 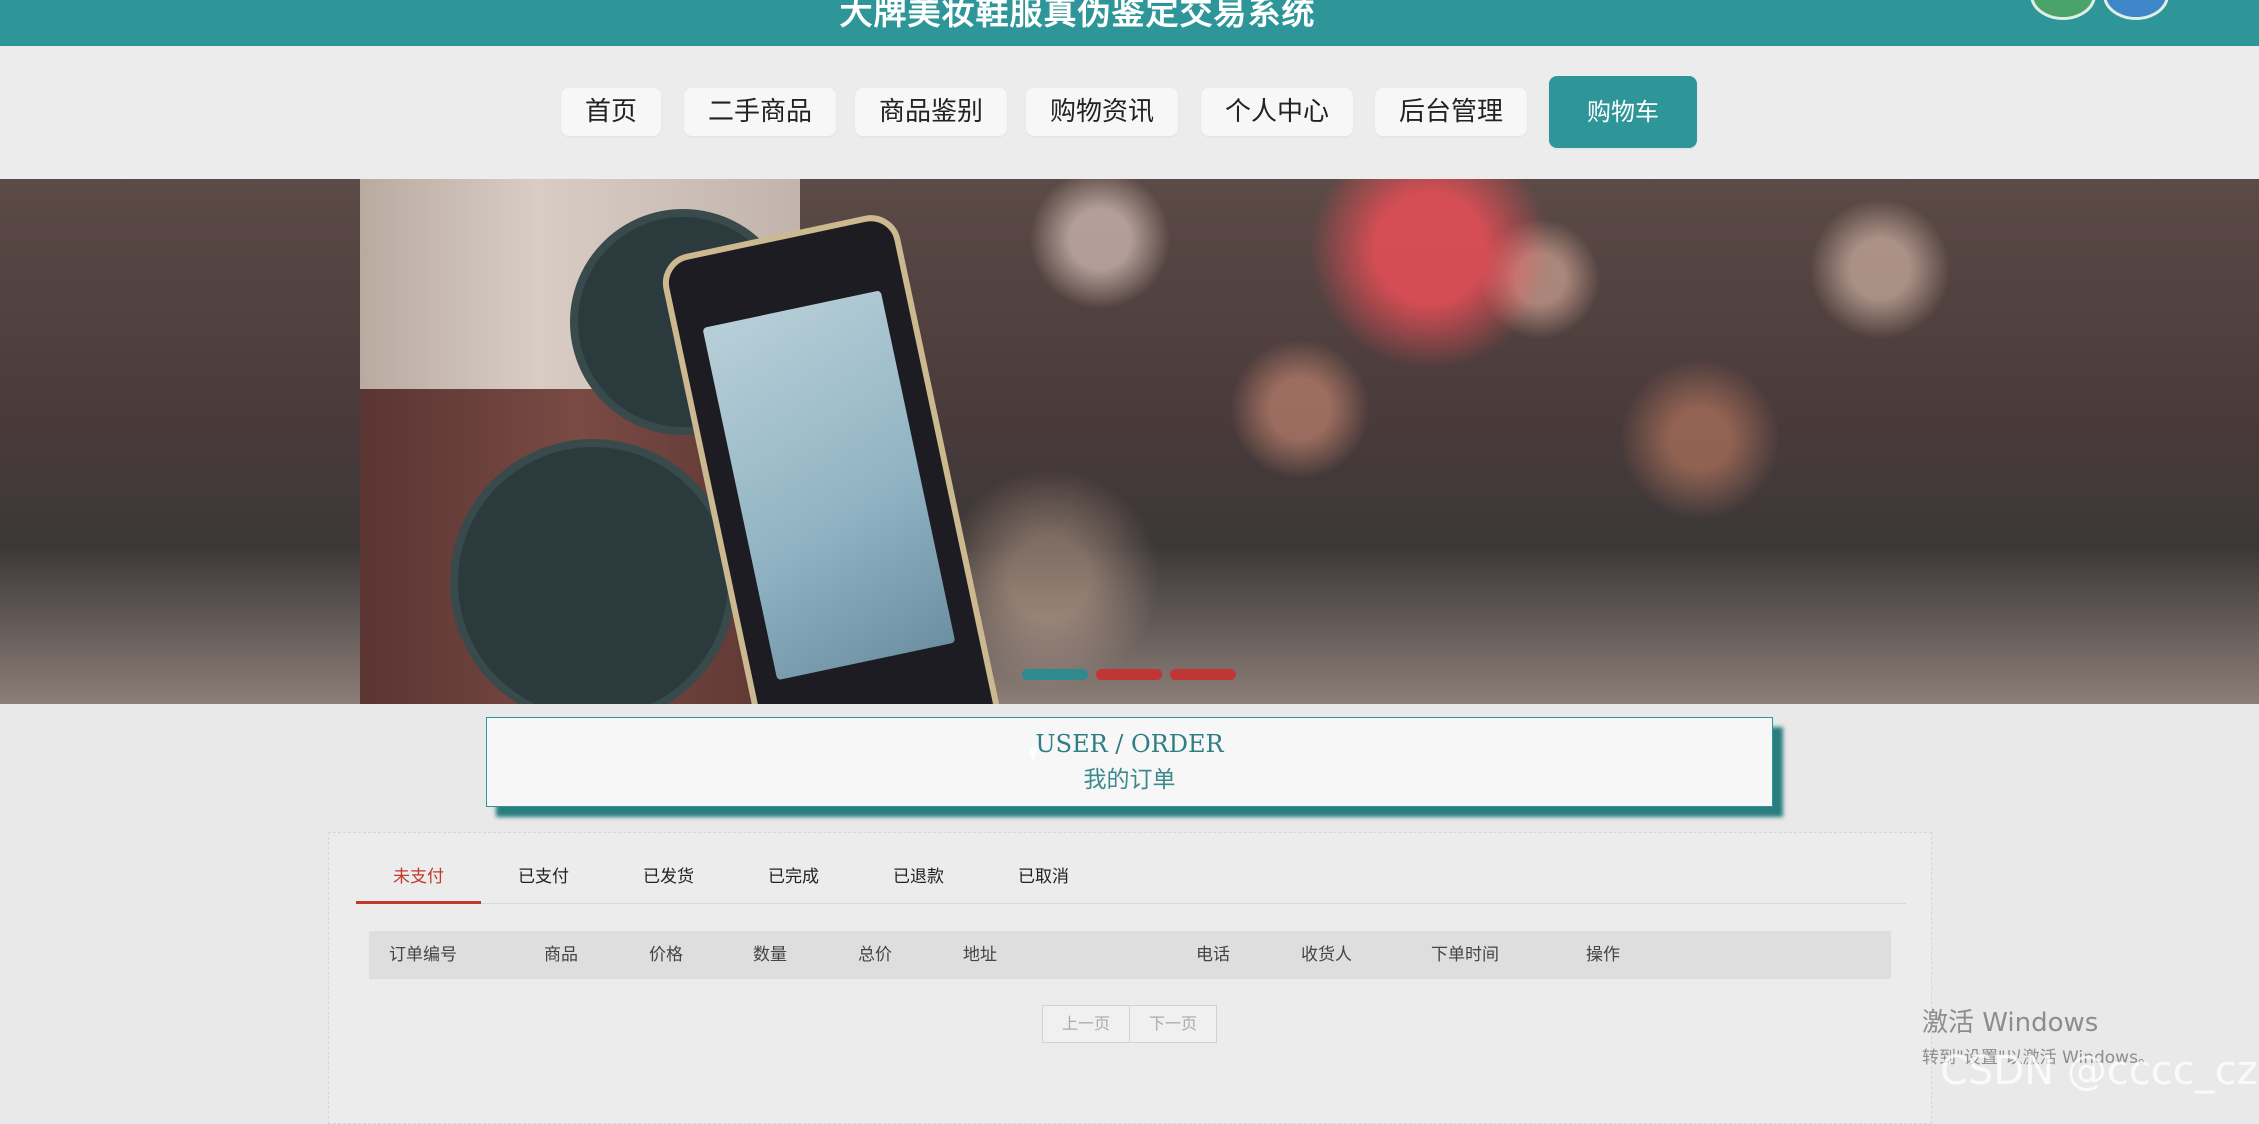 I want to click on column-address: 地址, so click(x=980, y=955).